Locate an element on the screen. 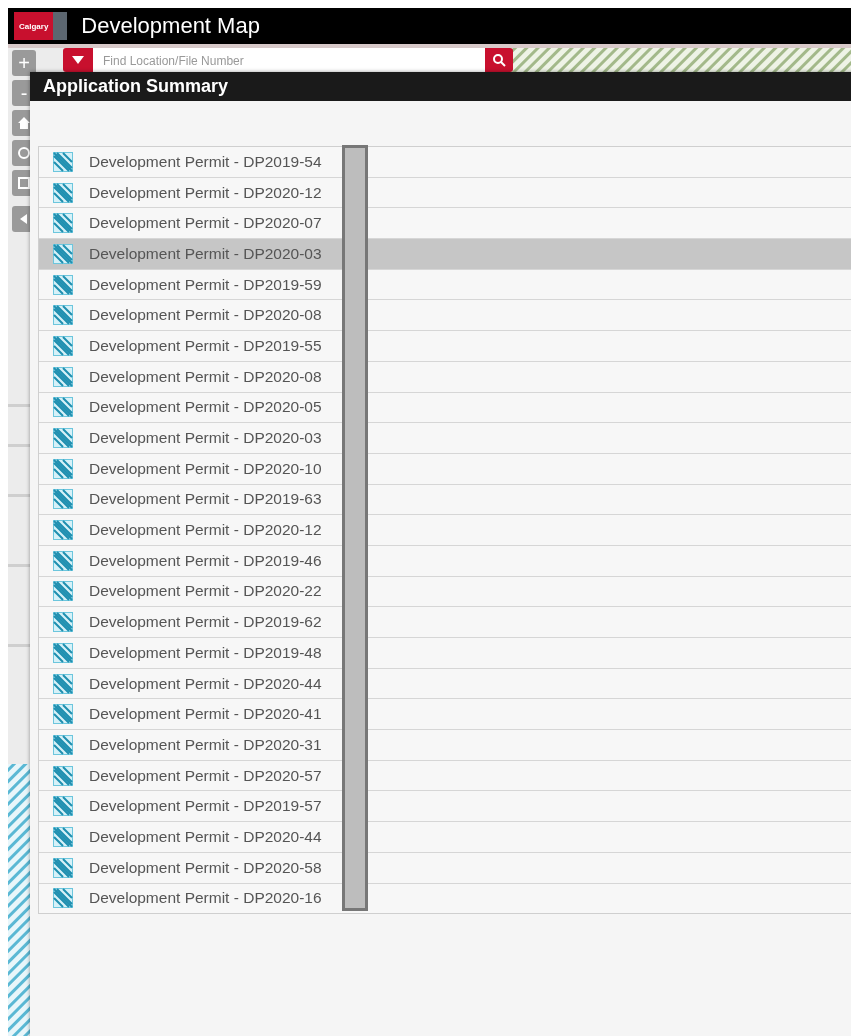 The image size is (851, 1036). application-label: Development Permit - DP2019-55 is located at coordinates (205, 345).